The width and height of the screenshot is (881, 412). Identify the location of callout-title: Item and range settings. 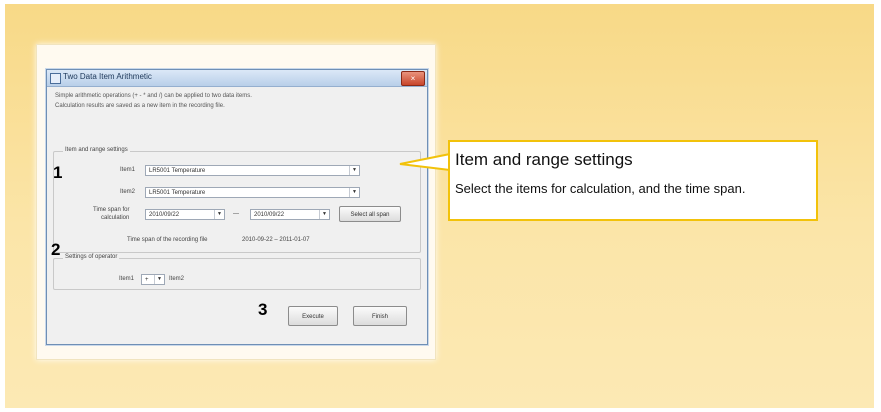
(544, 159).